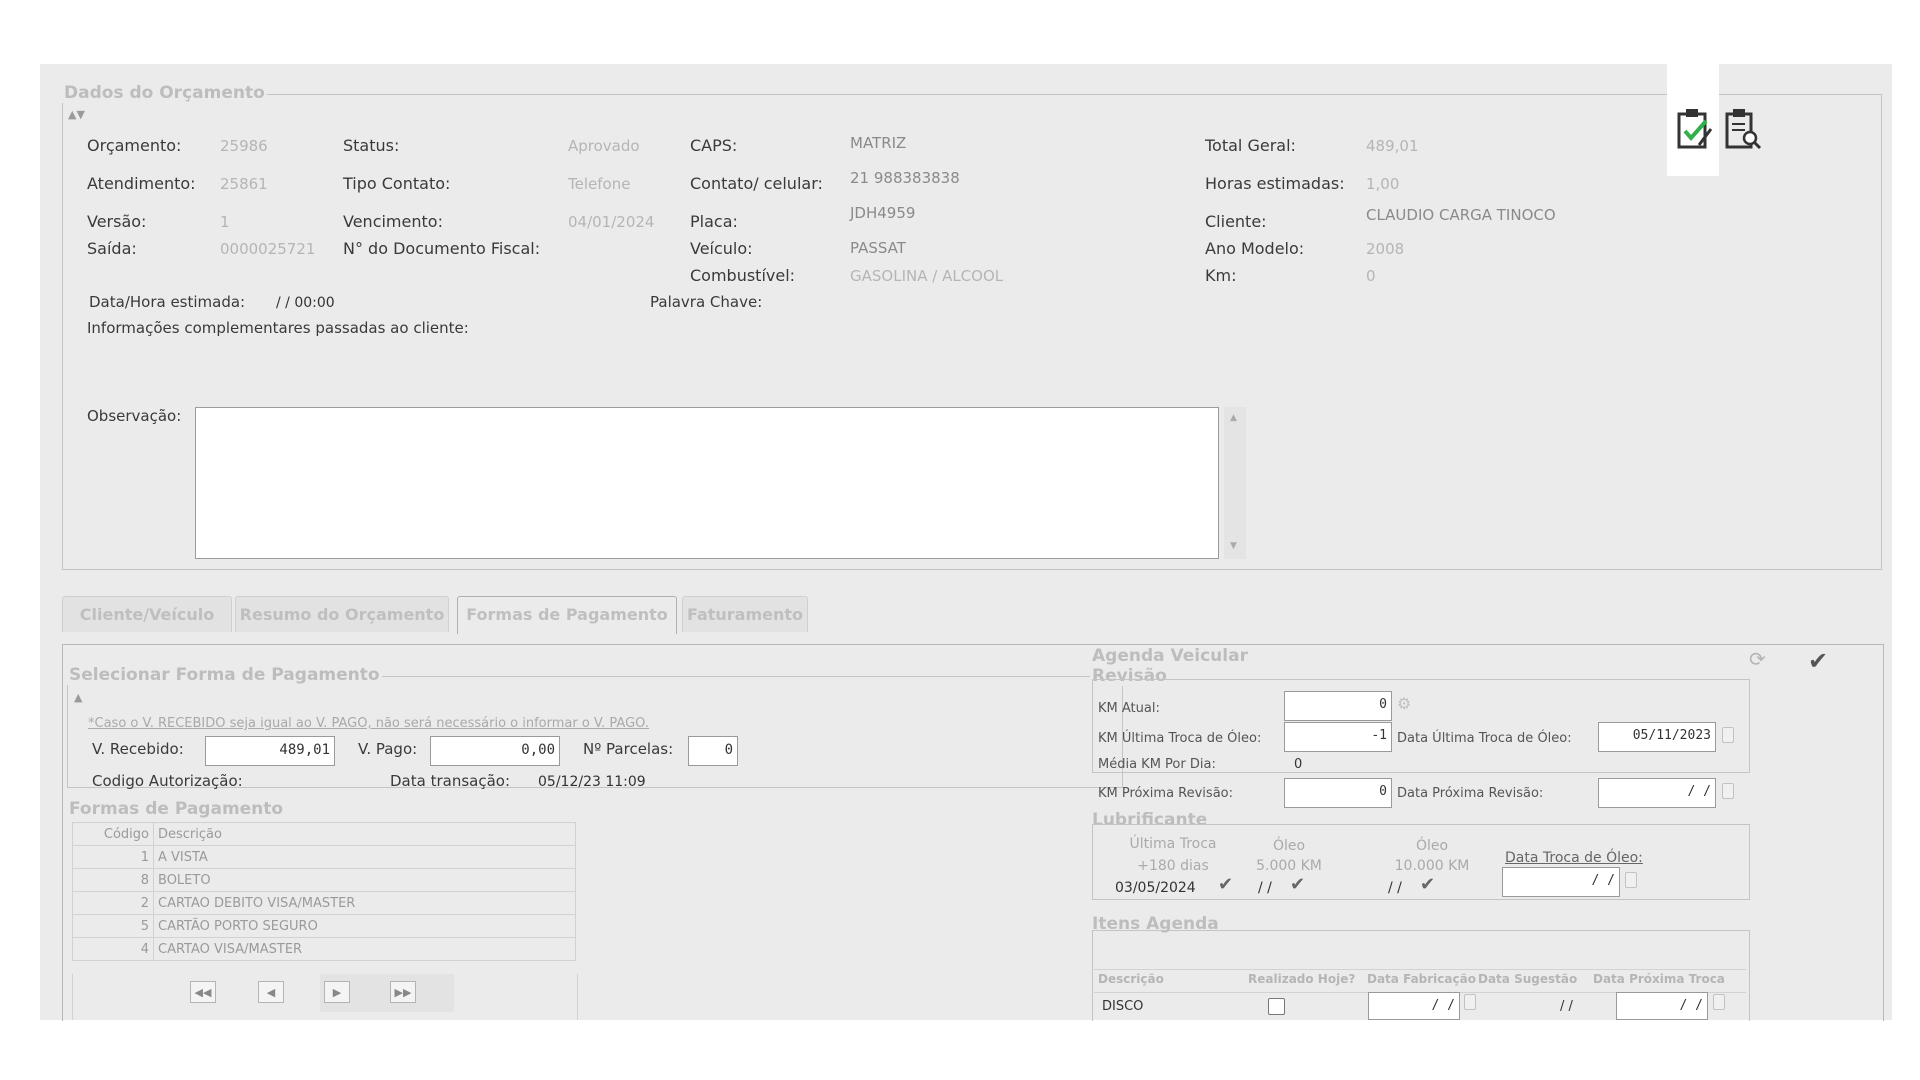 This screenshot has width=1920, height=1080. What do you see at coordinates (1233, 418) in the screenshot?
I see `scroll-up-icon: ▲` at bounding box center [1233, 418].